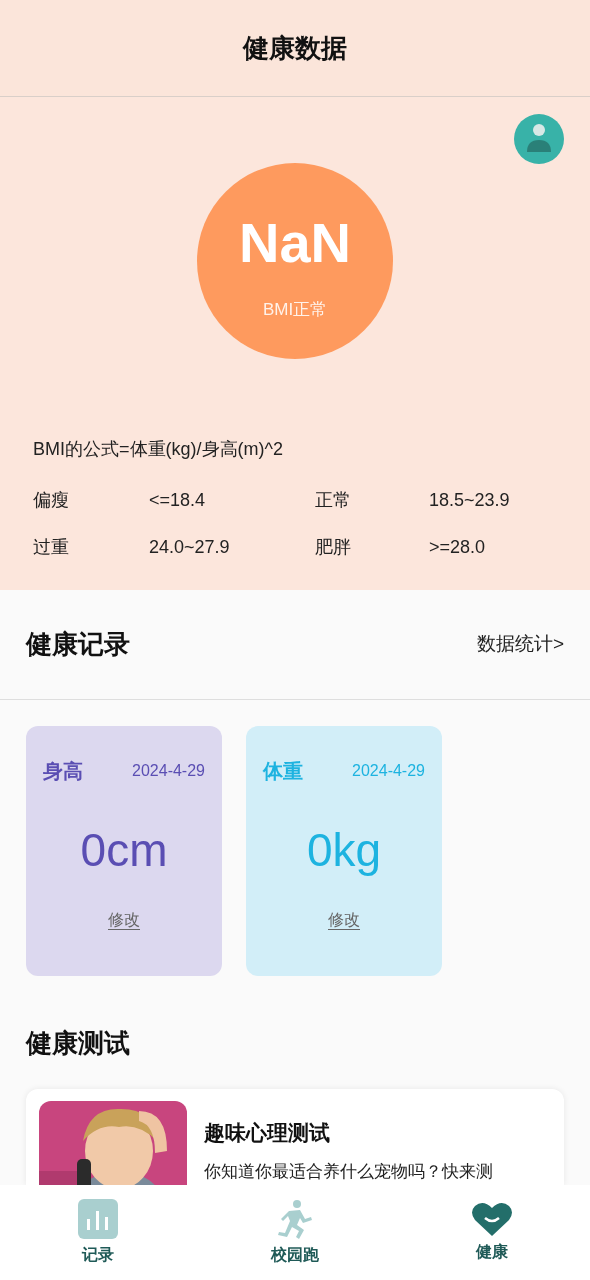  What do you see at coordinates (539, 139) in the screenshot?
I see `avatar-icon` at bounding box center [539, 139].